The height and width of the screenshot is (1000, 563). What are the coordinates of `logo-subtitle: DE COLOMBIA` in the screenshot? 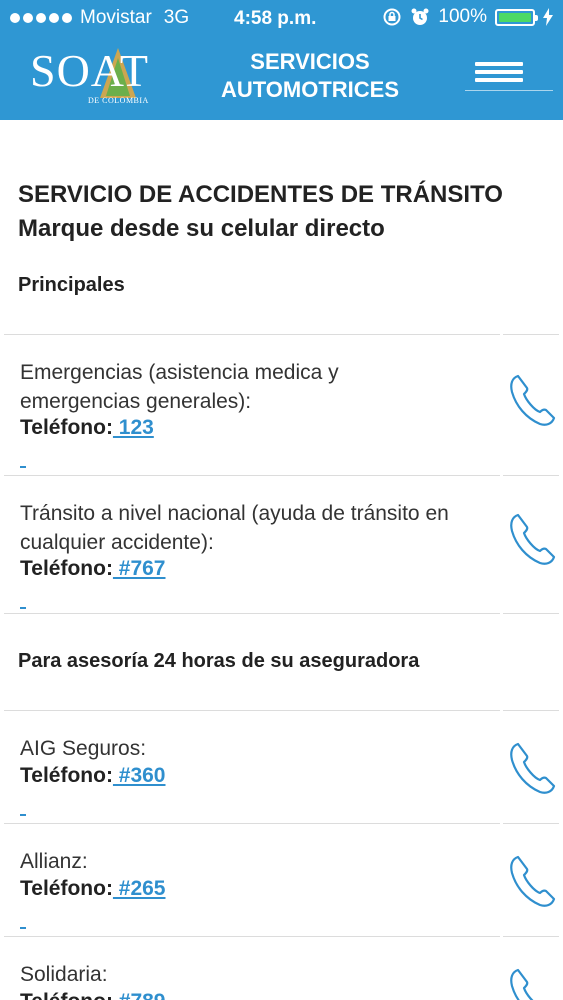 It's located at (118, 100).